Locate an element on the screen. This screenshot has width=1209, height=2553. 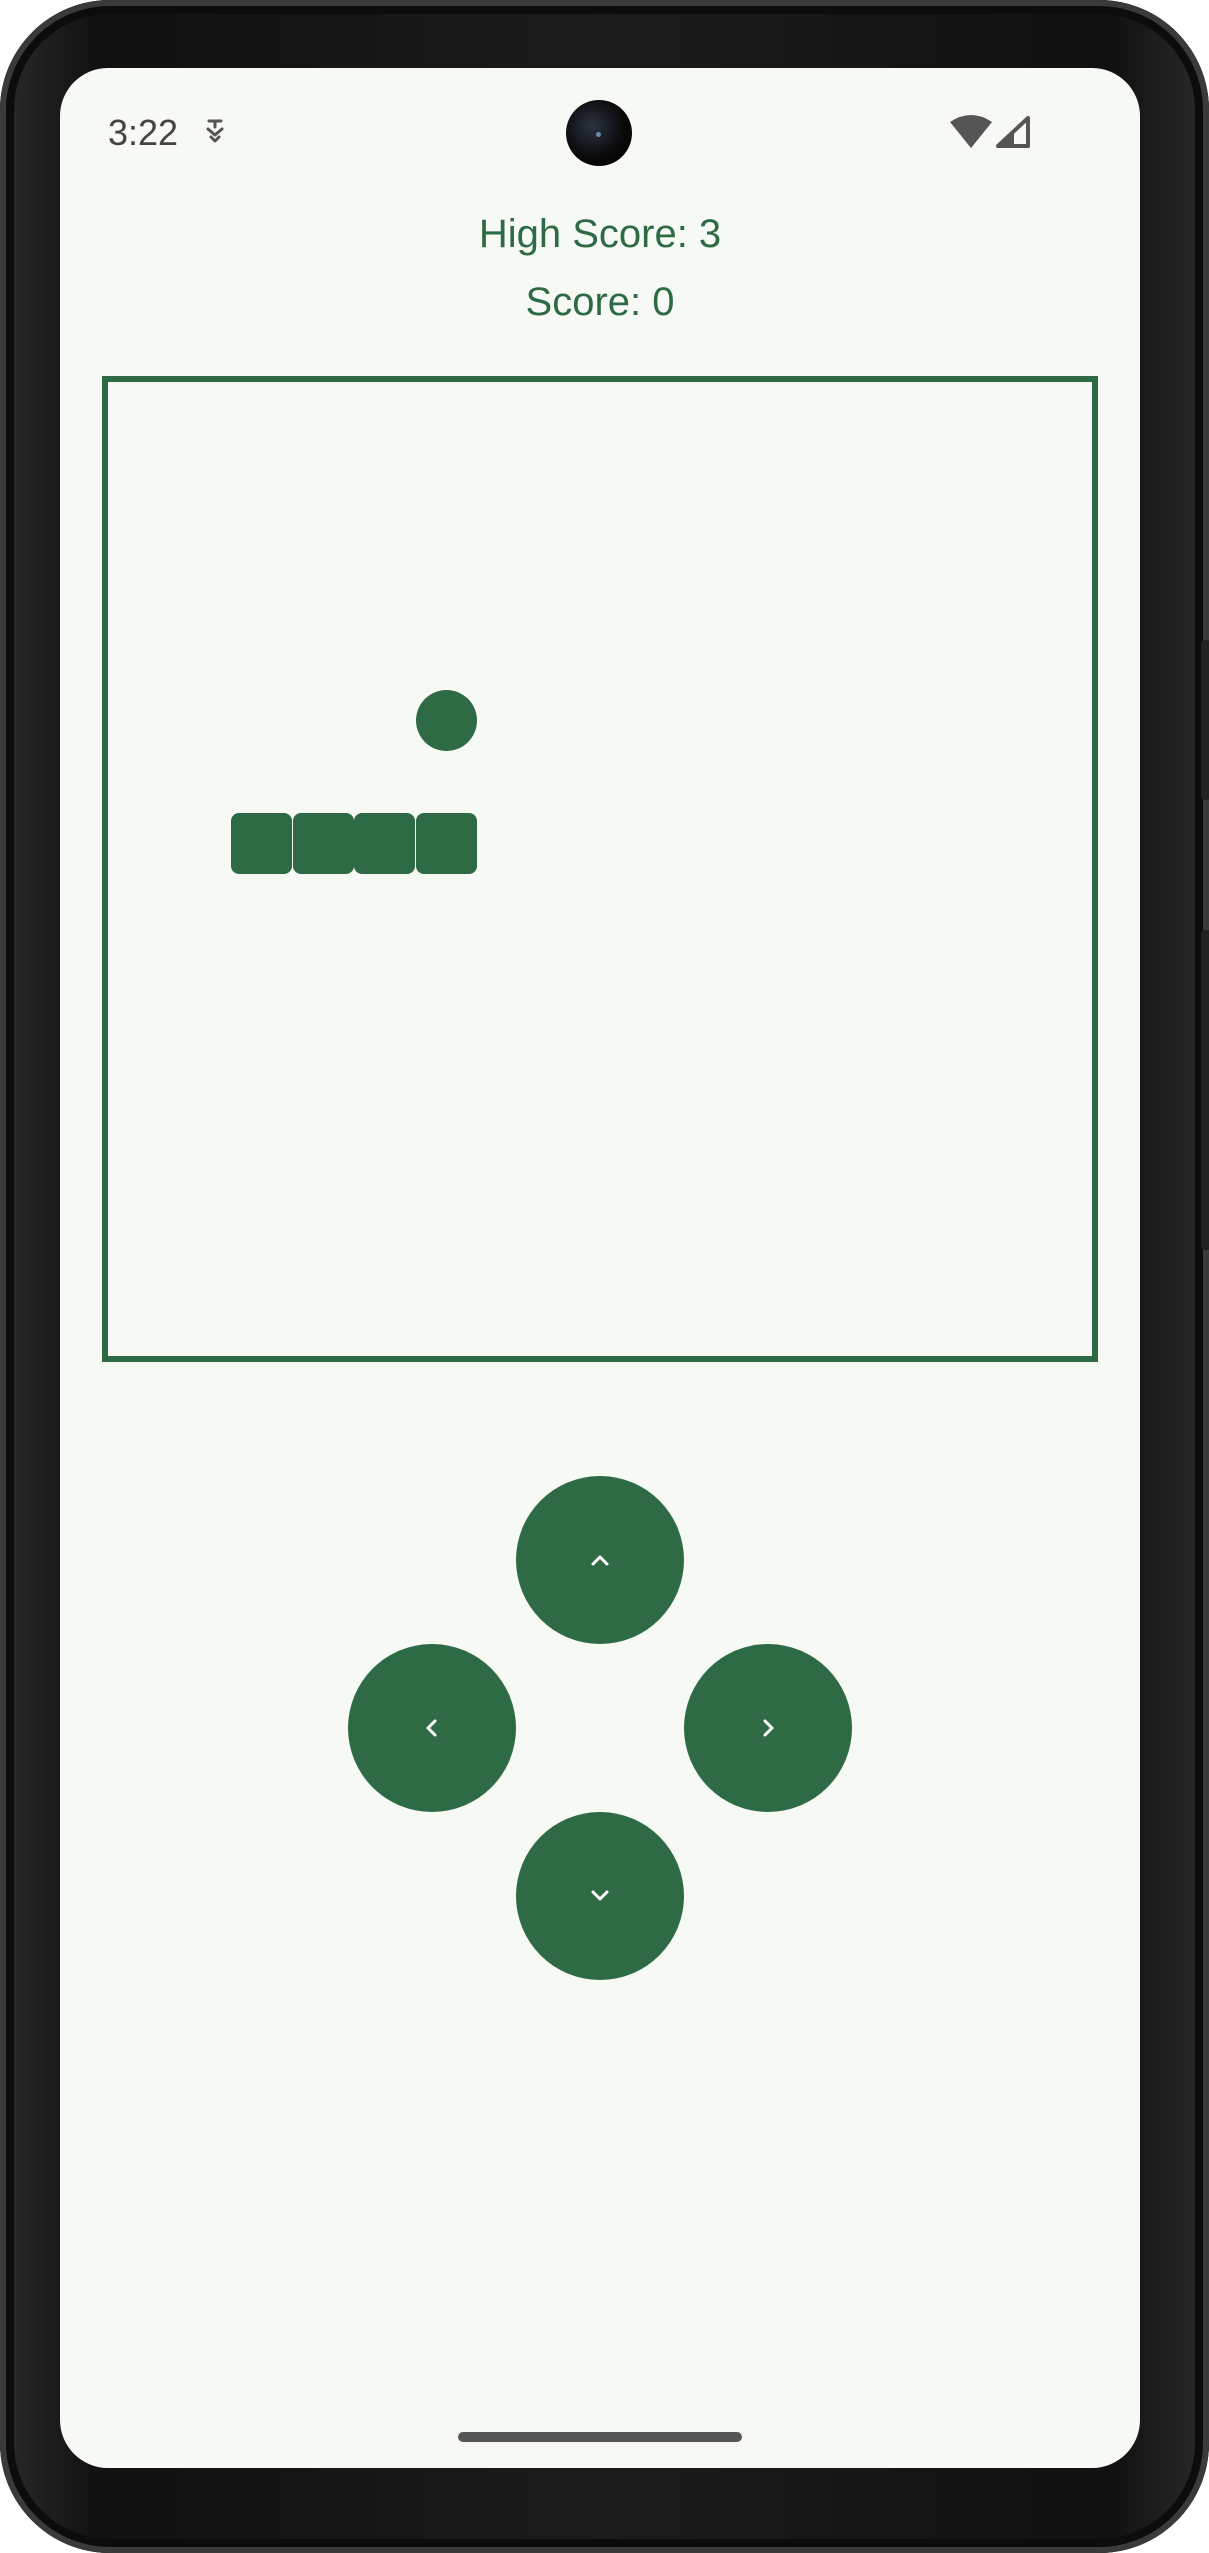
right-button is located at coordinates (768, 1728).